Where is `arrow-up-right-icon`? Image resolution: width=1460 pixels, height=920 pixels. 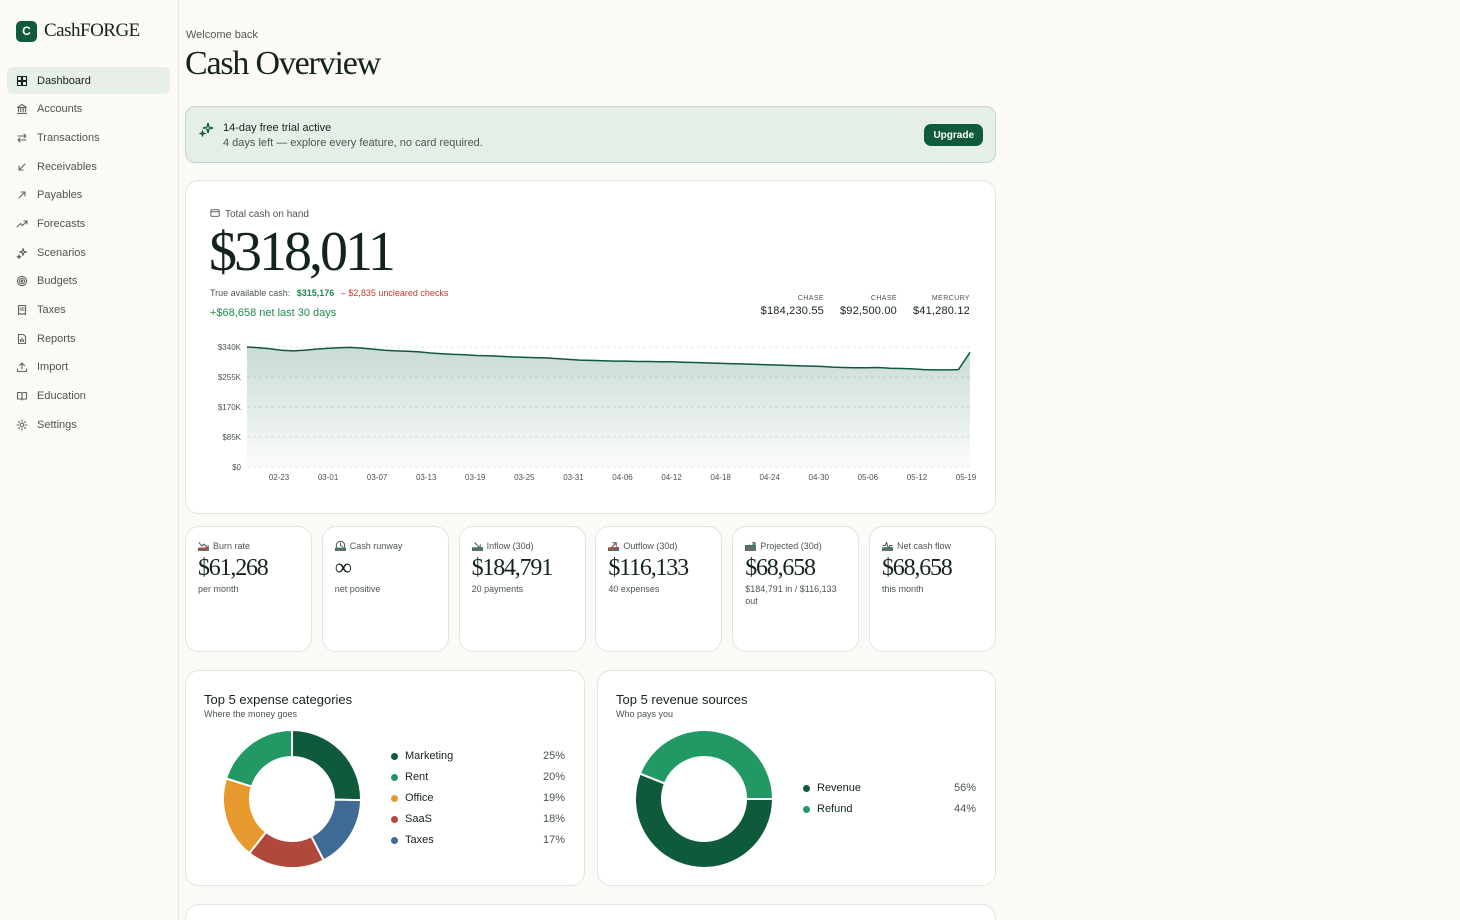 arrow-up-right-icon is located at coordinates (614, 545).